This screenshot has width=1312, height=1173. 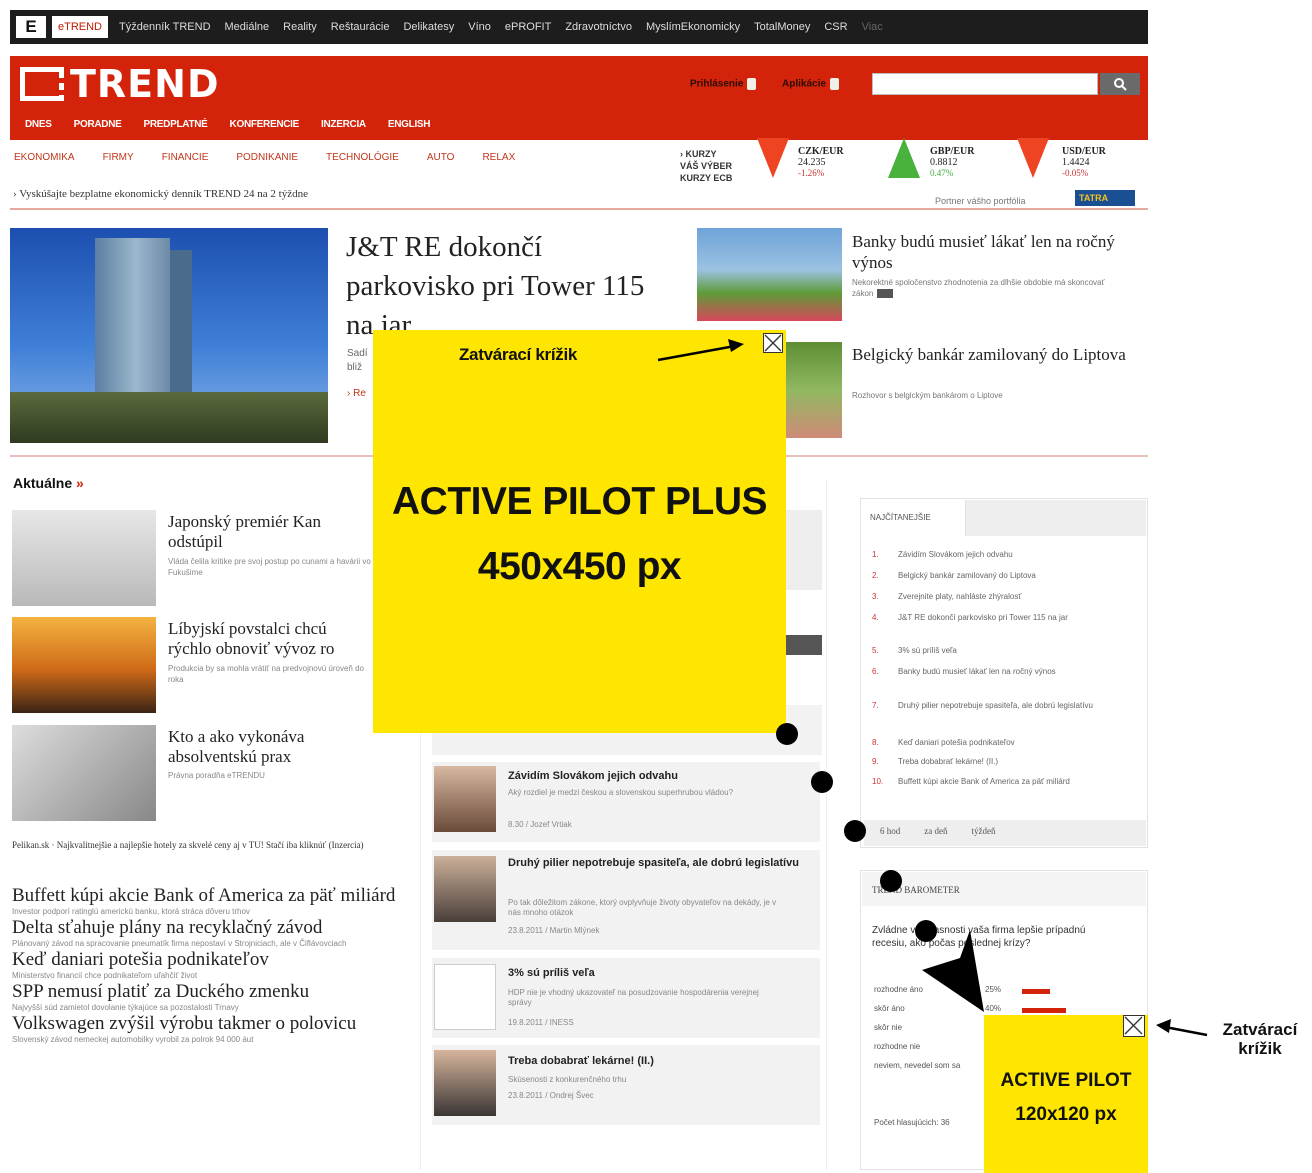 I want to click on poll-option: neviem, nevedel som sa, so click(x=919, y=1066).